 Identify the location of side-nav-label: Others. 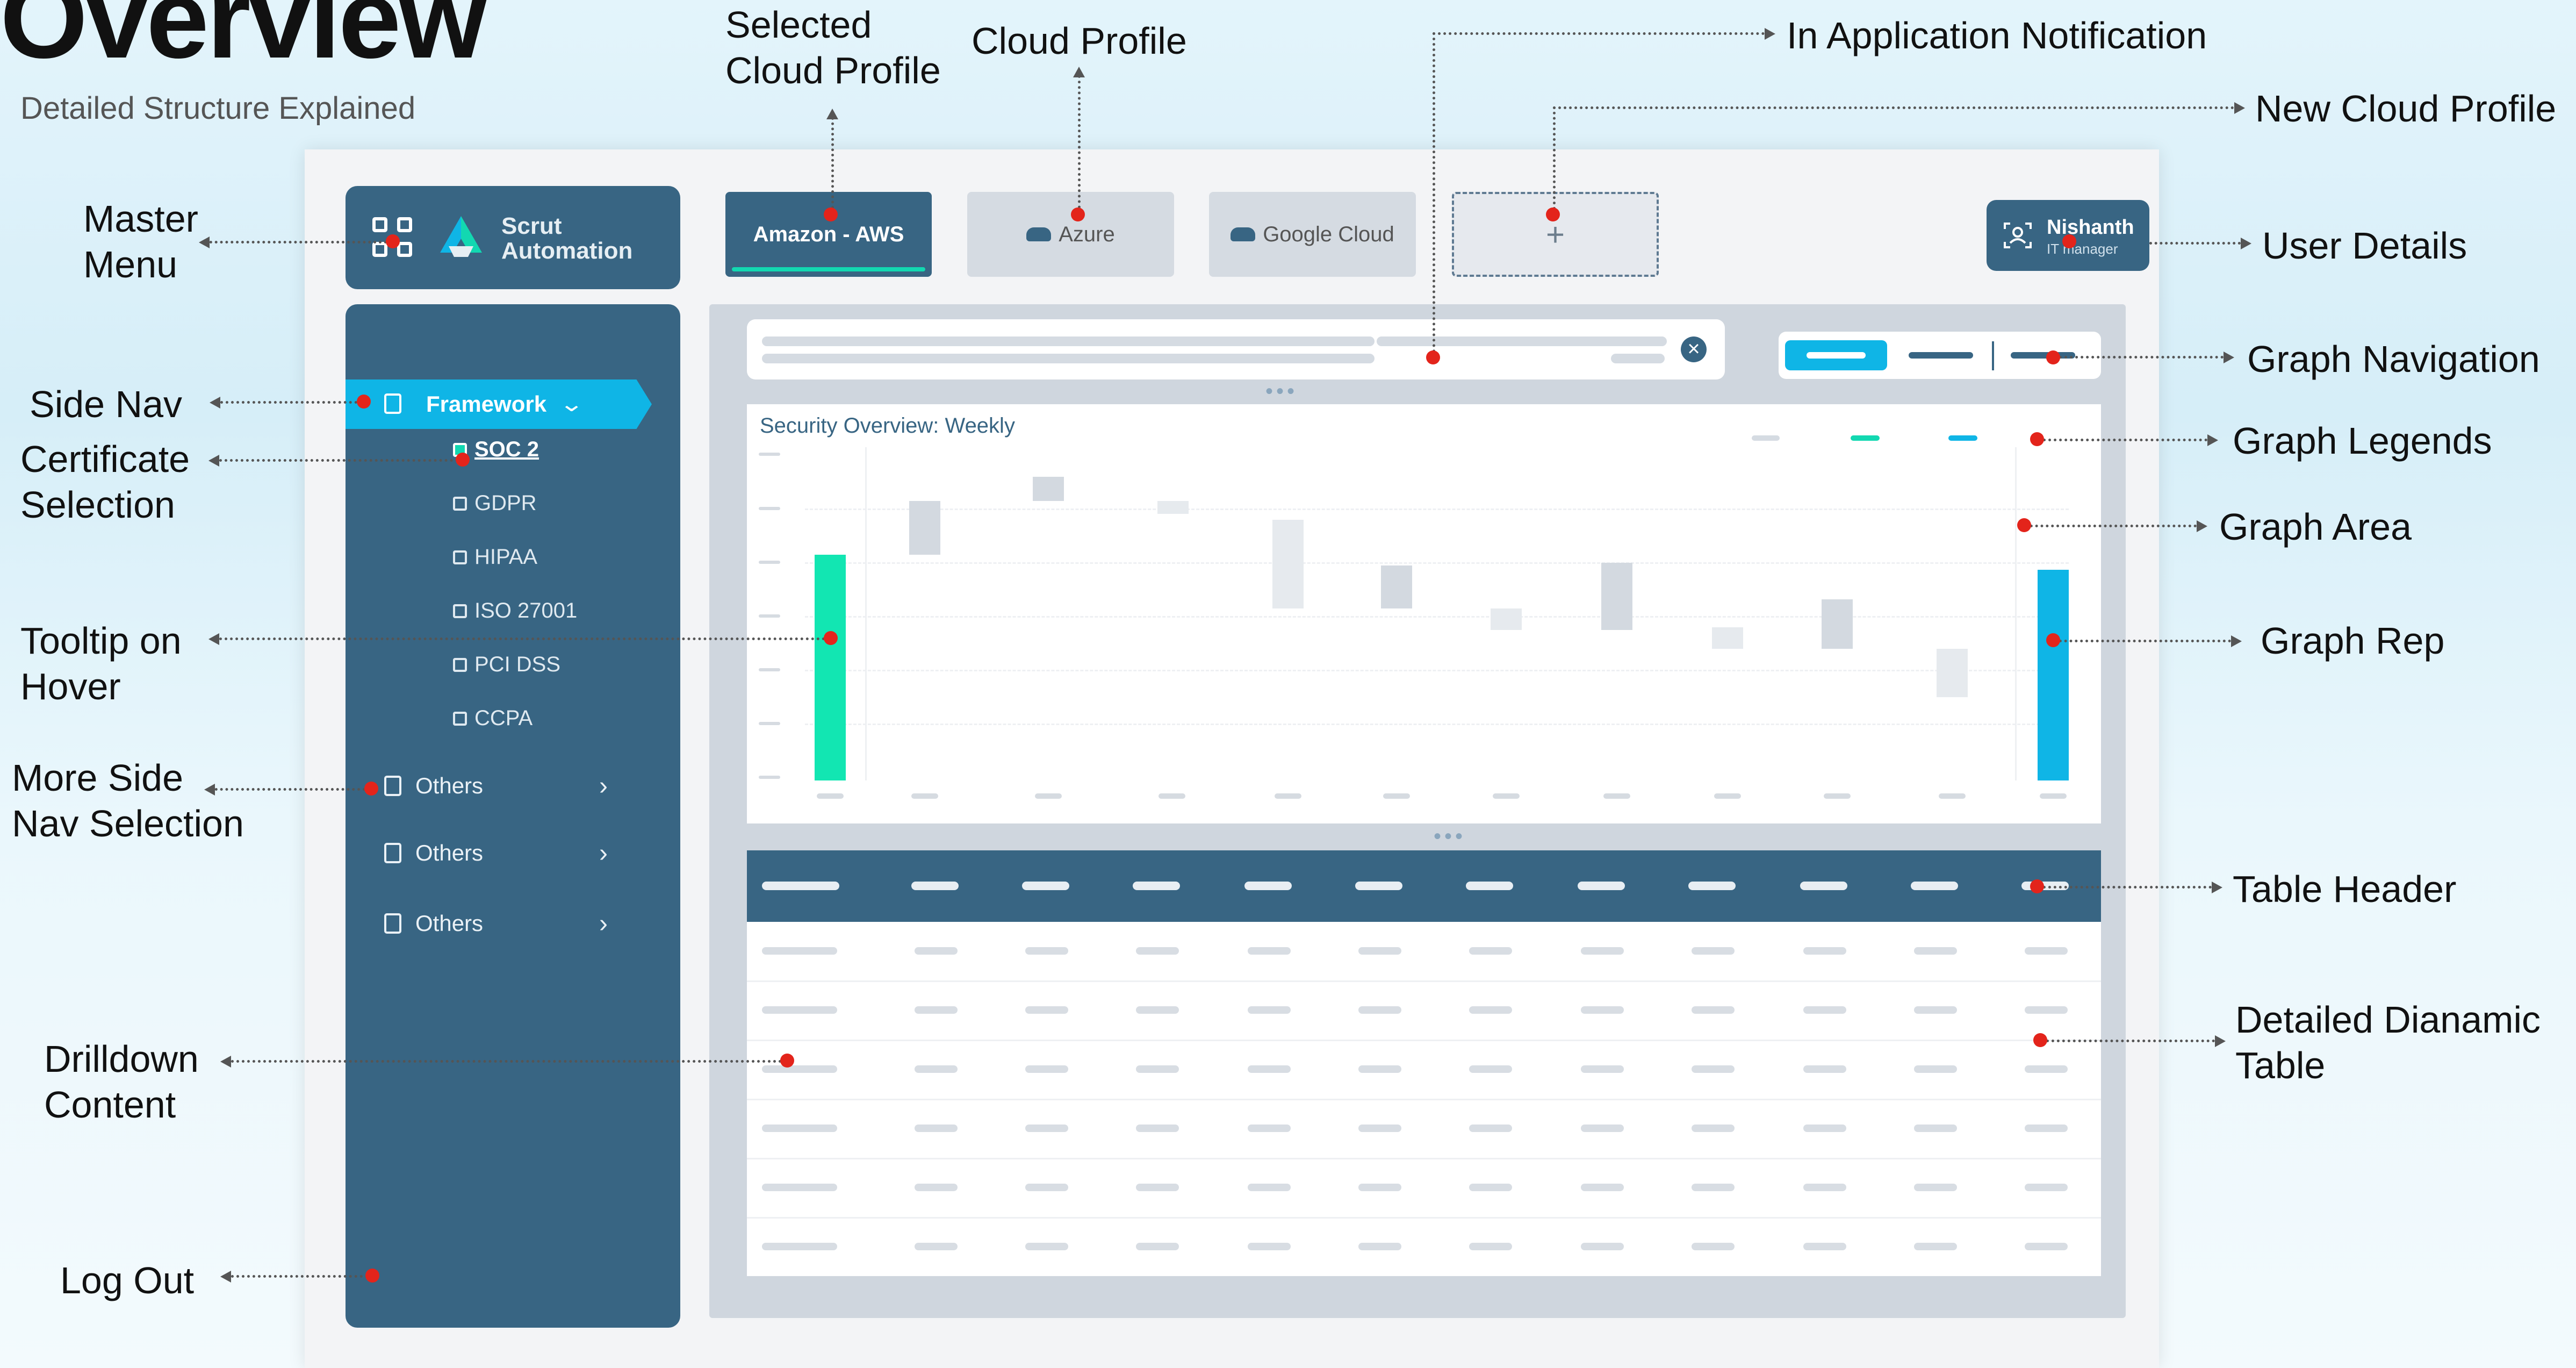
(449, 852).